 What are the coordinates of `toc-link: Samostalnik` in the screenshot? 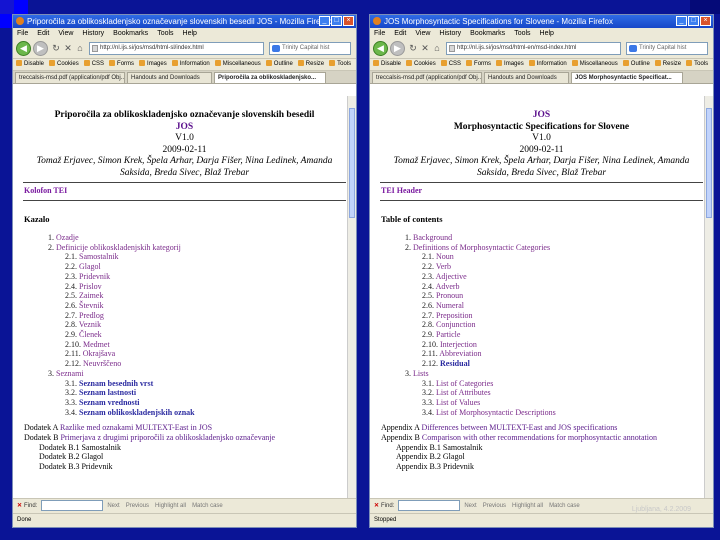 It's located at (99, 256).